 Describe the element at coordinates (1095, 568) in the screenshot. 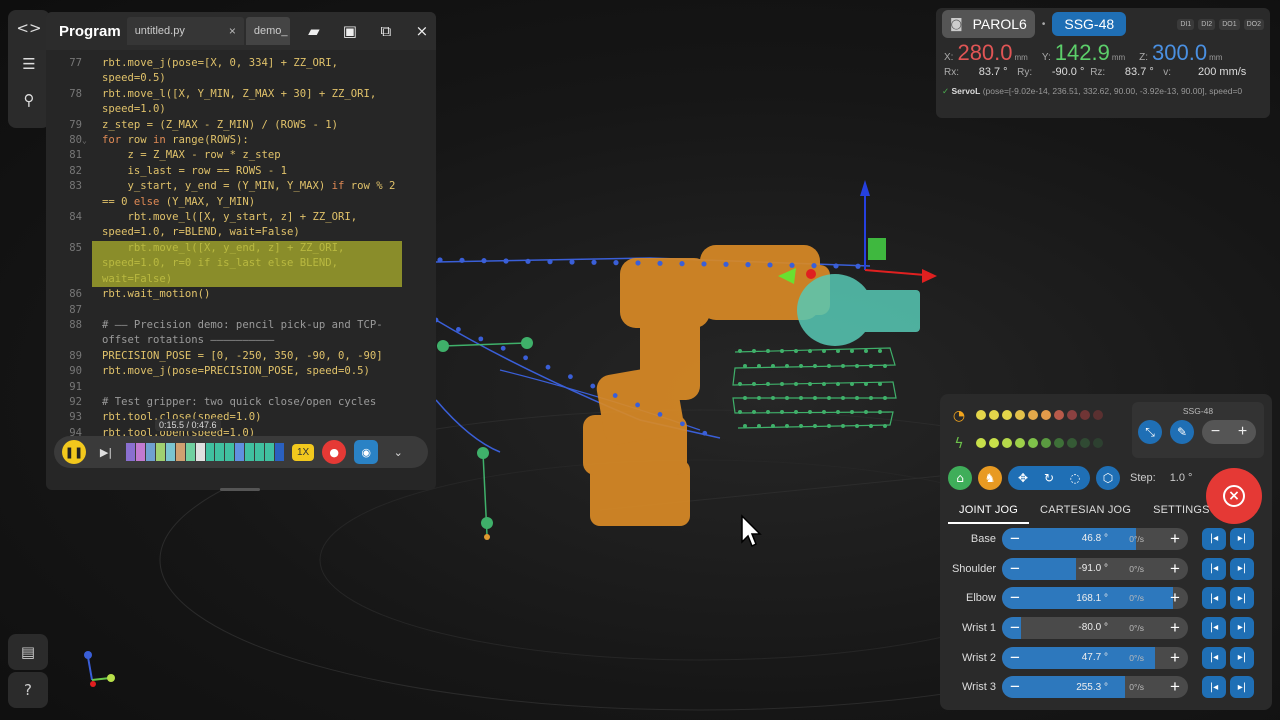

I see `joint-slider: − -91.0 ° 0°/s +` at that location.